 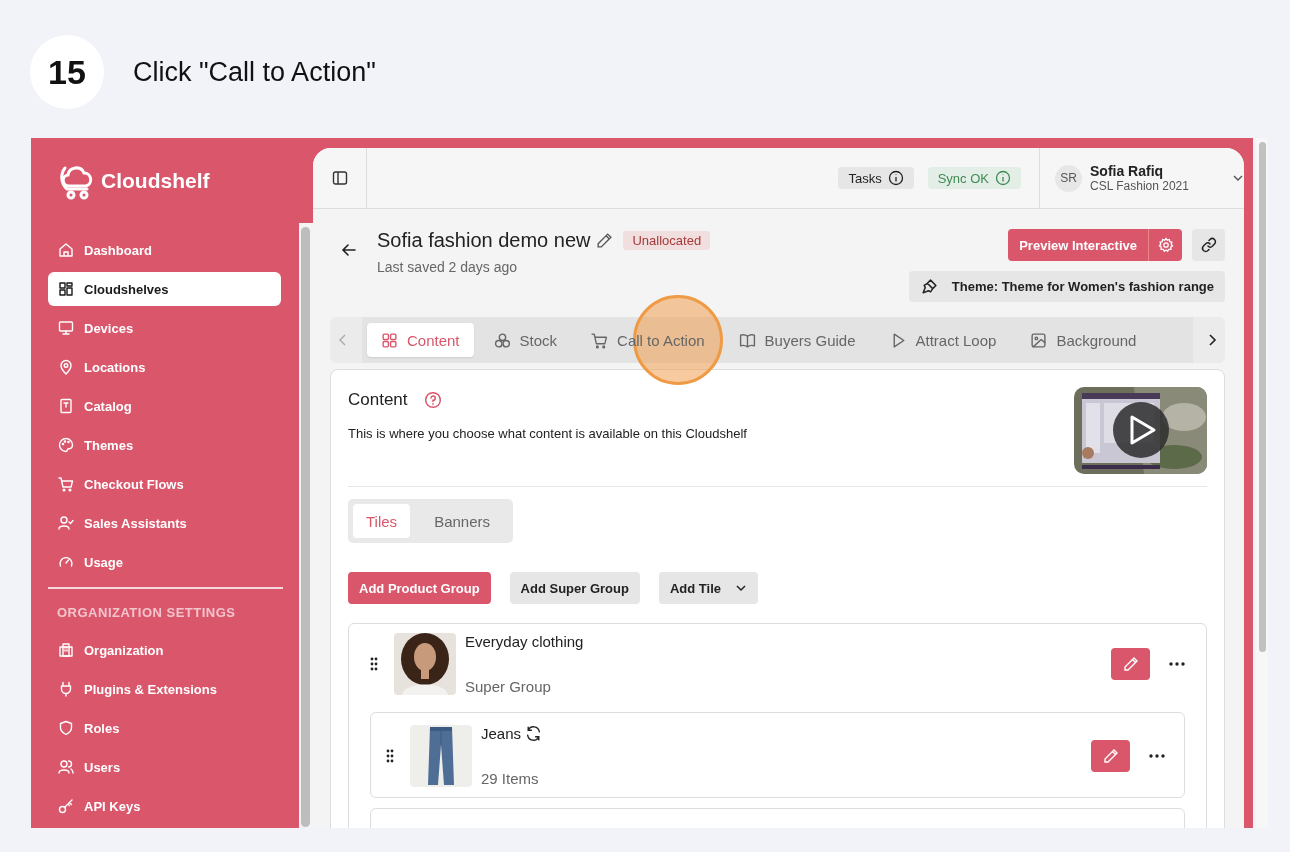 What do you see at coordinates (382, 521) in the screenshot?
I see `segment-tab: Tiles` at bounding box center [382, 521].